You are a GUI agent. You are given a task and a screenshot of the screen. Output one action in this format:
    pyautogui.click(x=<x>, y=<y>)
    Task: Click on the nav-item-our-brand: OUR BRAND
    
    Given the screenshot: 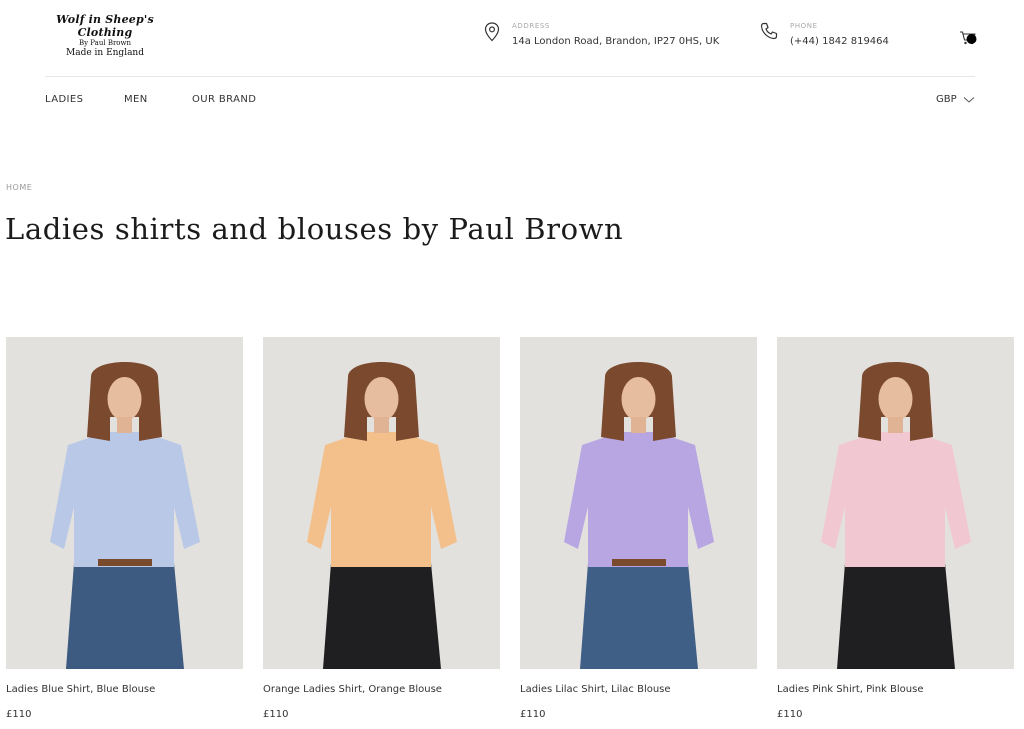 What is the action you would take?
    pyautogui.click(x=224, y=99)
    